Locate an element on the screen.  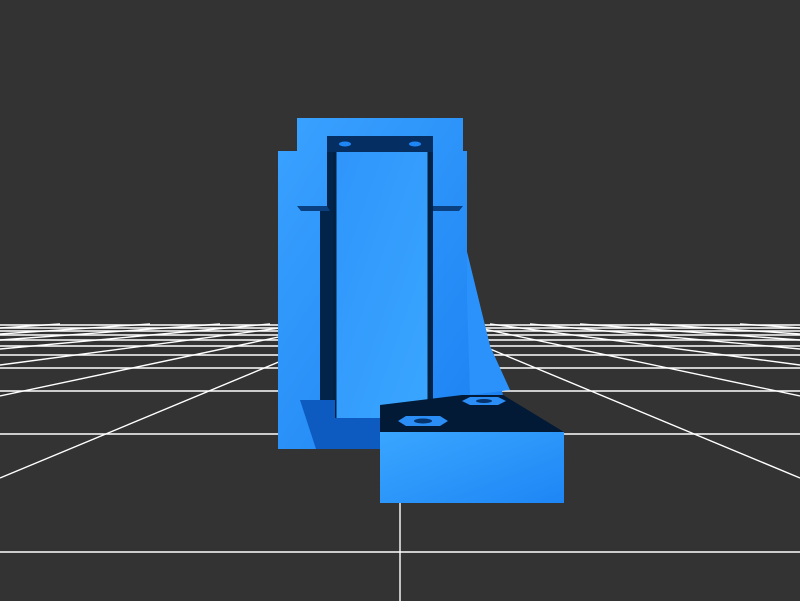
slot-ledge-left is located at coordinates (313, 208).